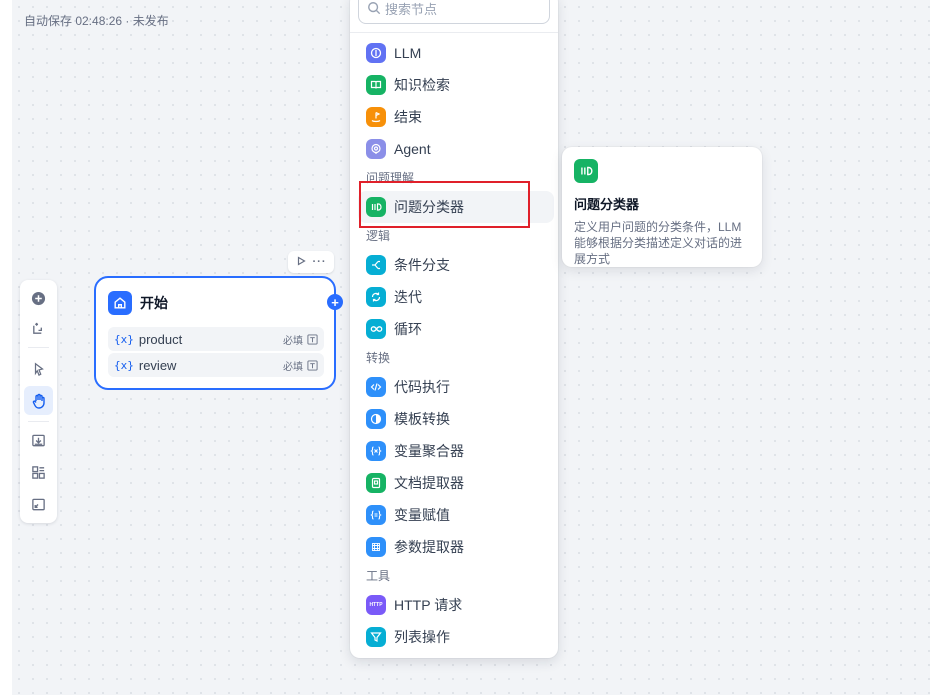 This screenshot has height=695, width=930. What do you see at coordinates (456, 515) in the screenshot?
I see `block-item-variable-assigner: 变量赋值` at bounding box center [456, 515].